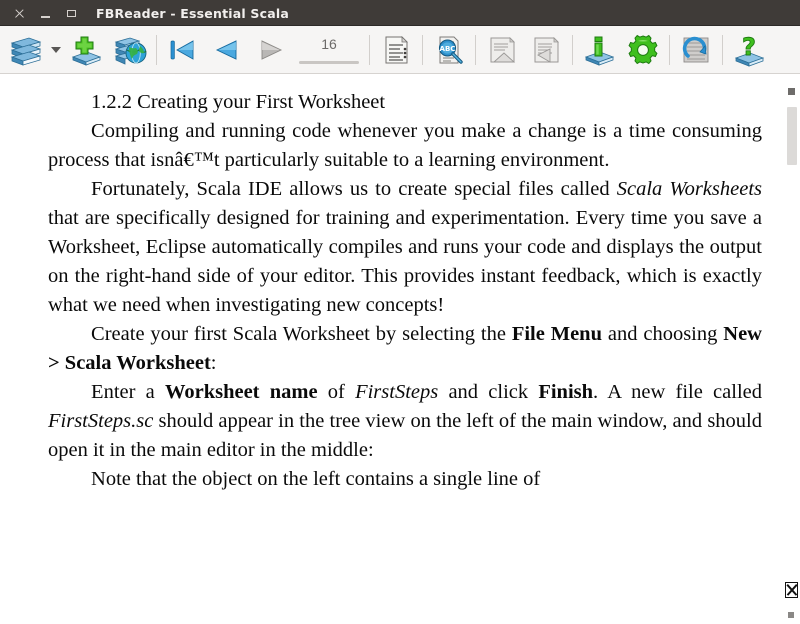 The image size is (800, 624). I want to click on scroll-position-marker, so click(791, 91).